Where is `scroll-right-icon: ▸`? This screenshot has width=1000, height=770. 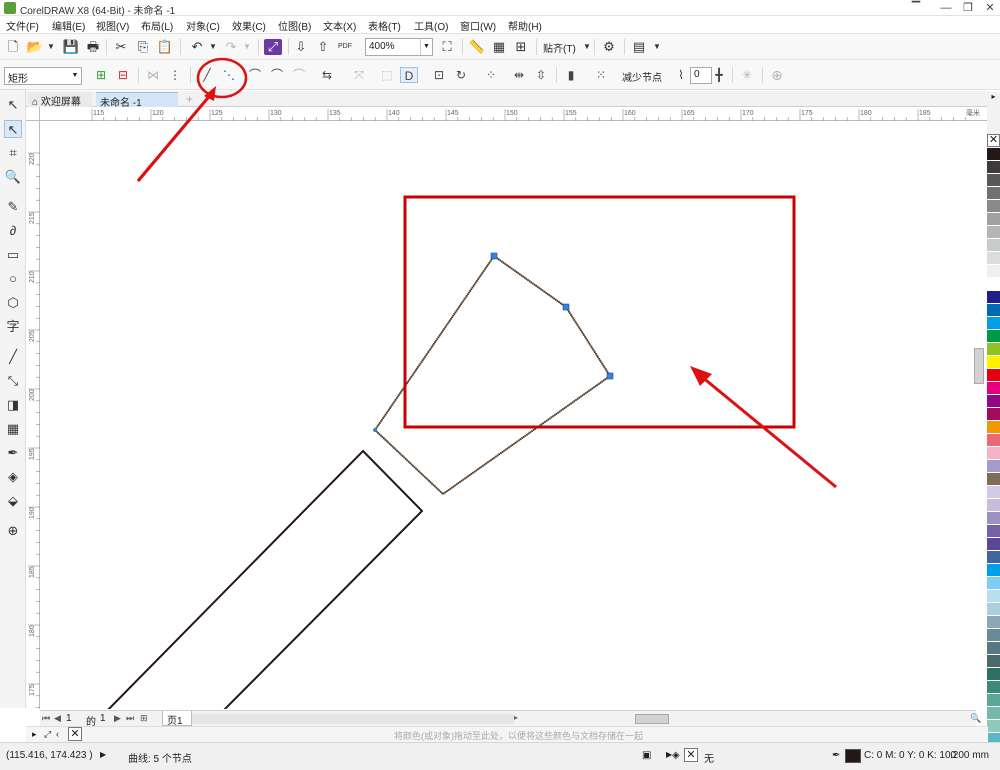
scroll-right-icon: ▸ is located at coordinates (516, 717).